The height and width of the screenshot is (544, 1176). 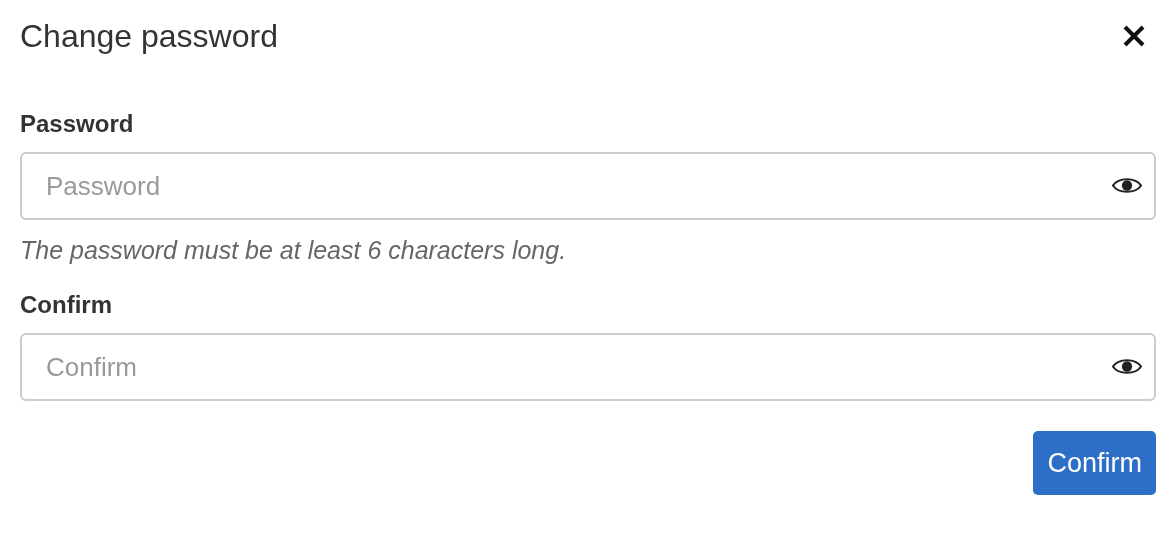 What do you see at coordinates (588, 367) in the screenshot?
I see `password-field: Confirm` at bounding box center [588, 367].